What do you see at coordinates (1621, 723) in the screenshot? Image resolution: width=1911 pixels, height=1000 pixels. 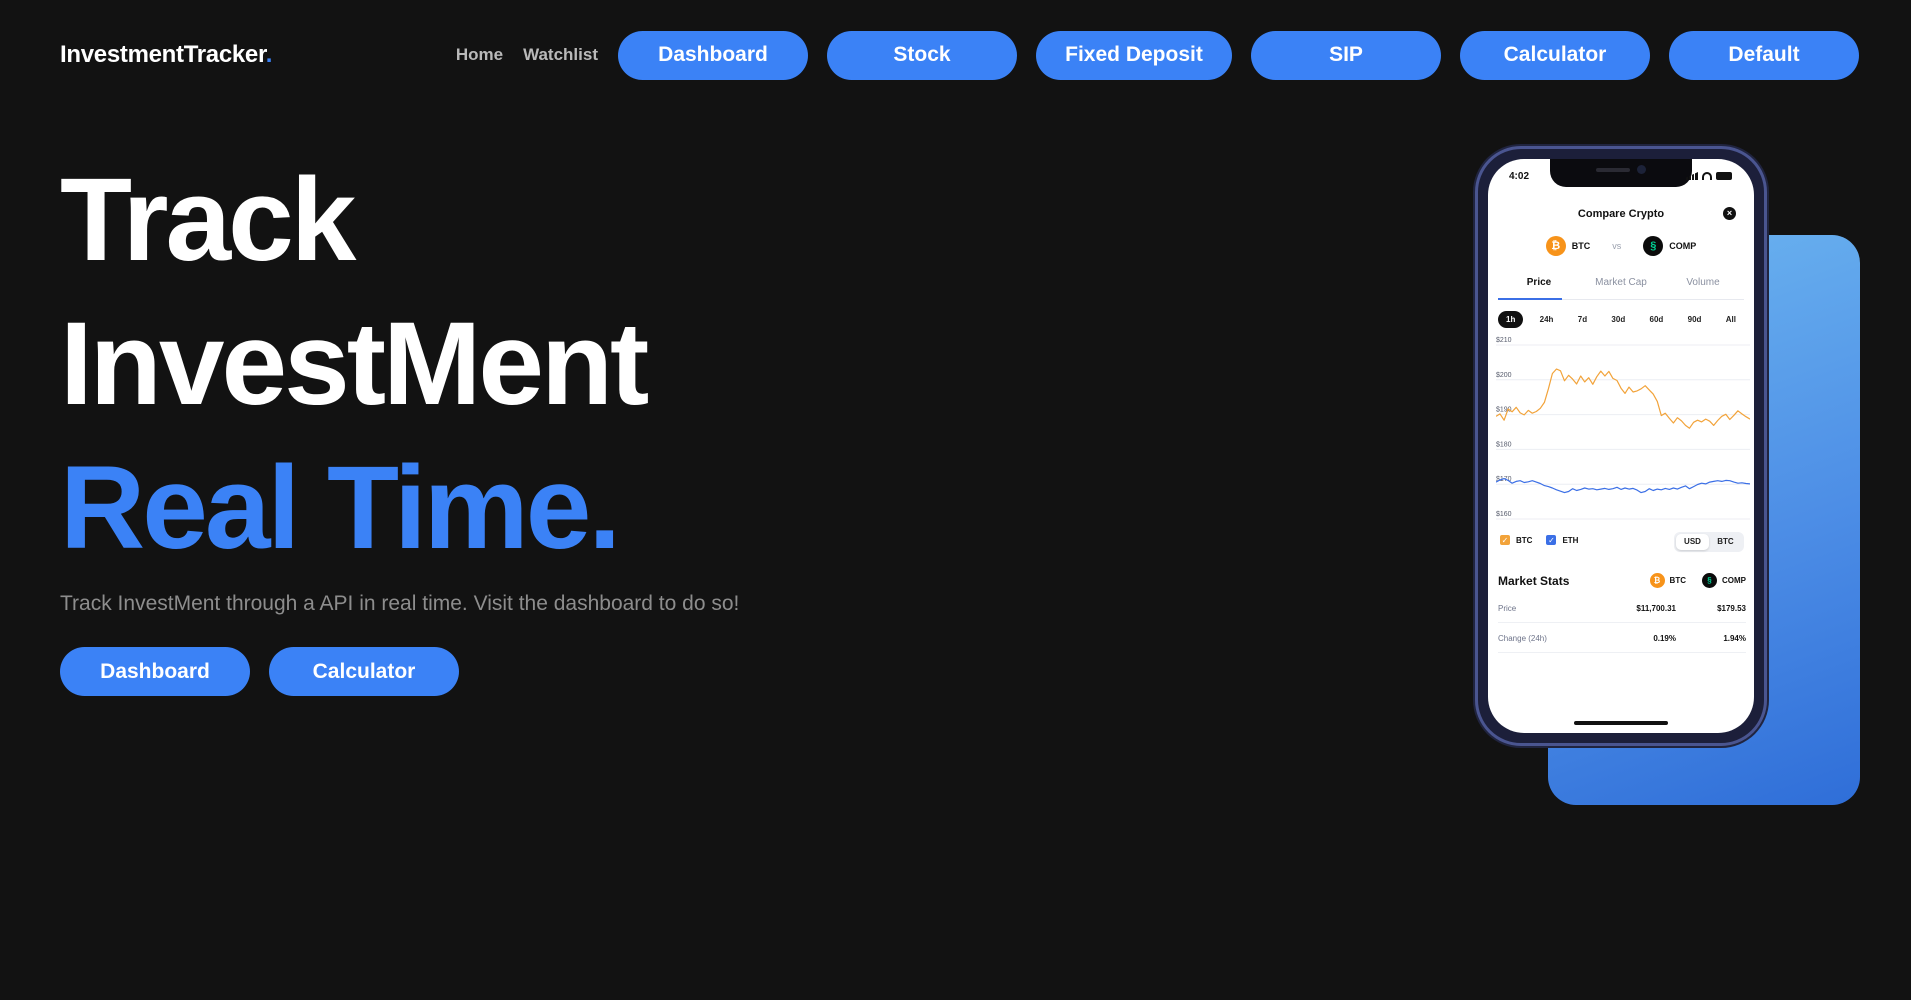 I see `home-indicator` at bounding box center [1621, 723].